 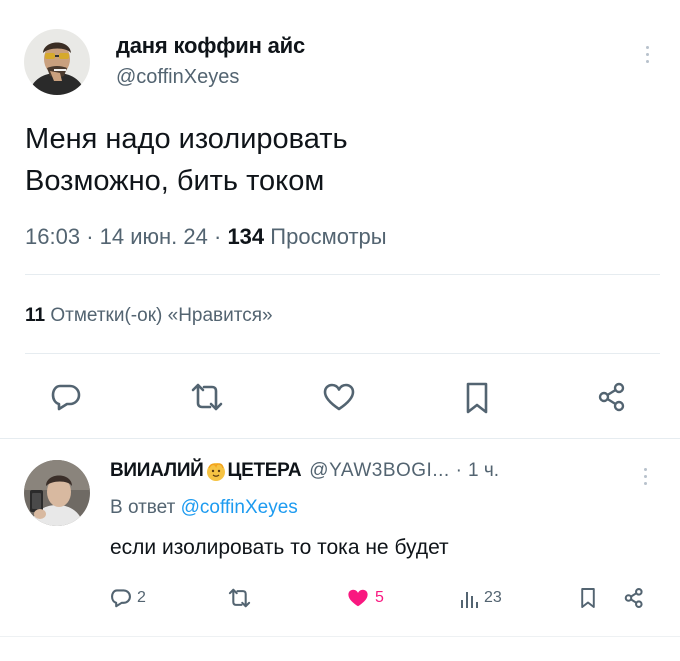 I want to click on share-button, so click(x=612, y=397).